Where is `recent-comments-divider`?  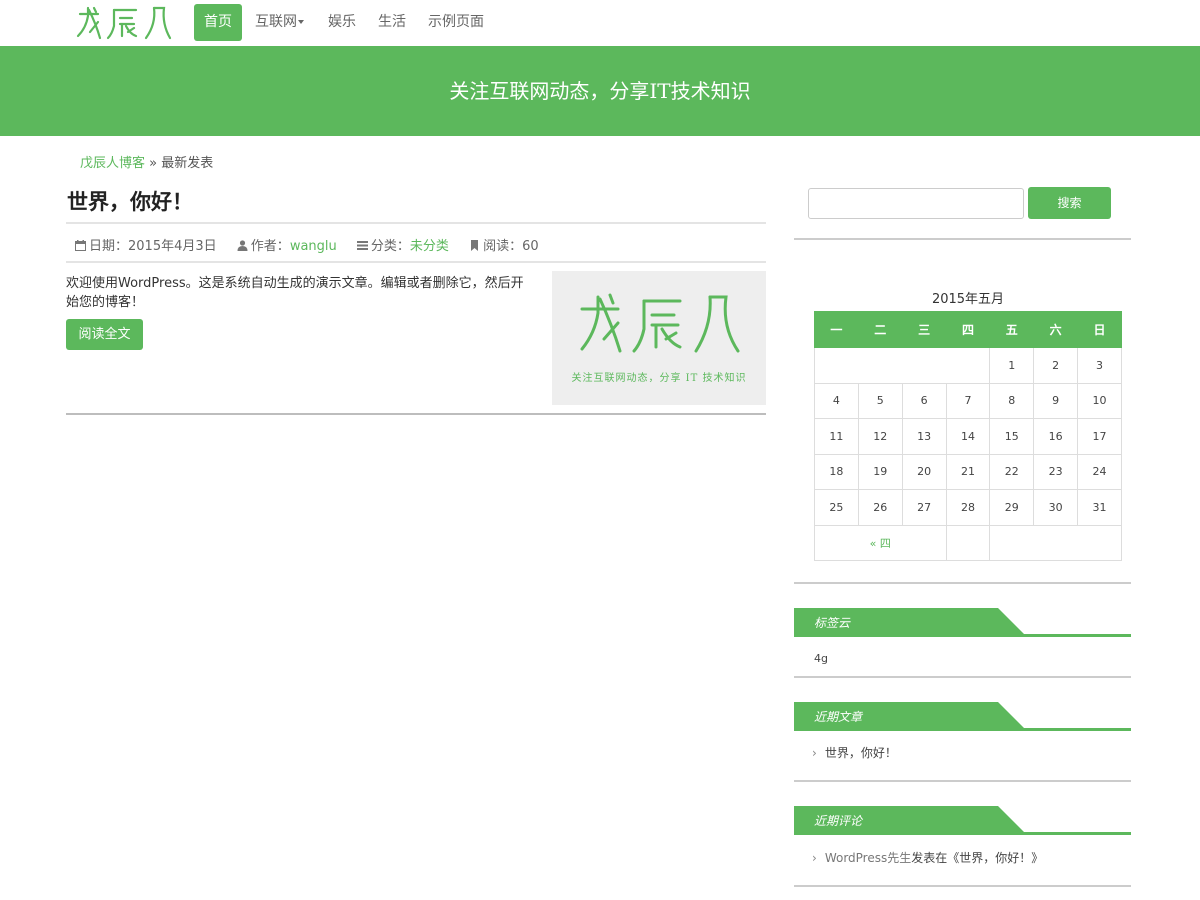
recent-comments-divider is located at coordinates (962, 886).